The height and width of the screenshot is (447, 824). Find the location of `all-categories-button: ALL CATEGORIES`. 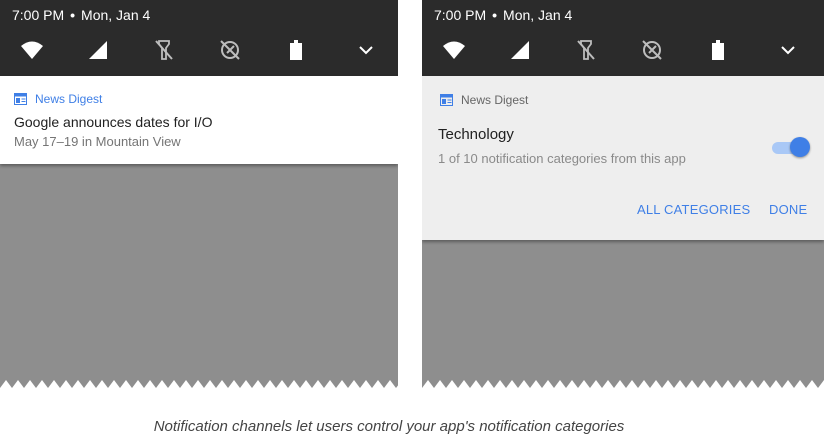

all-categories-button: ALL CATEGORIES is located at coordinates (693, 209).